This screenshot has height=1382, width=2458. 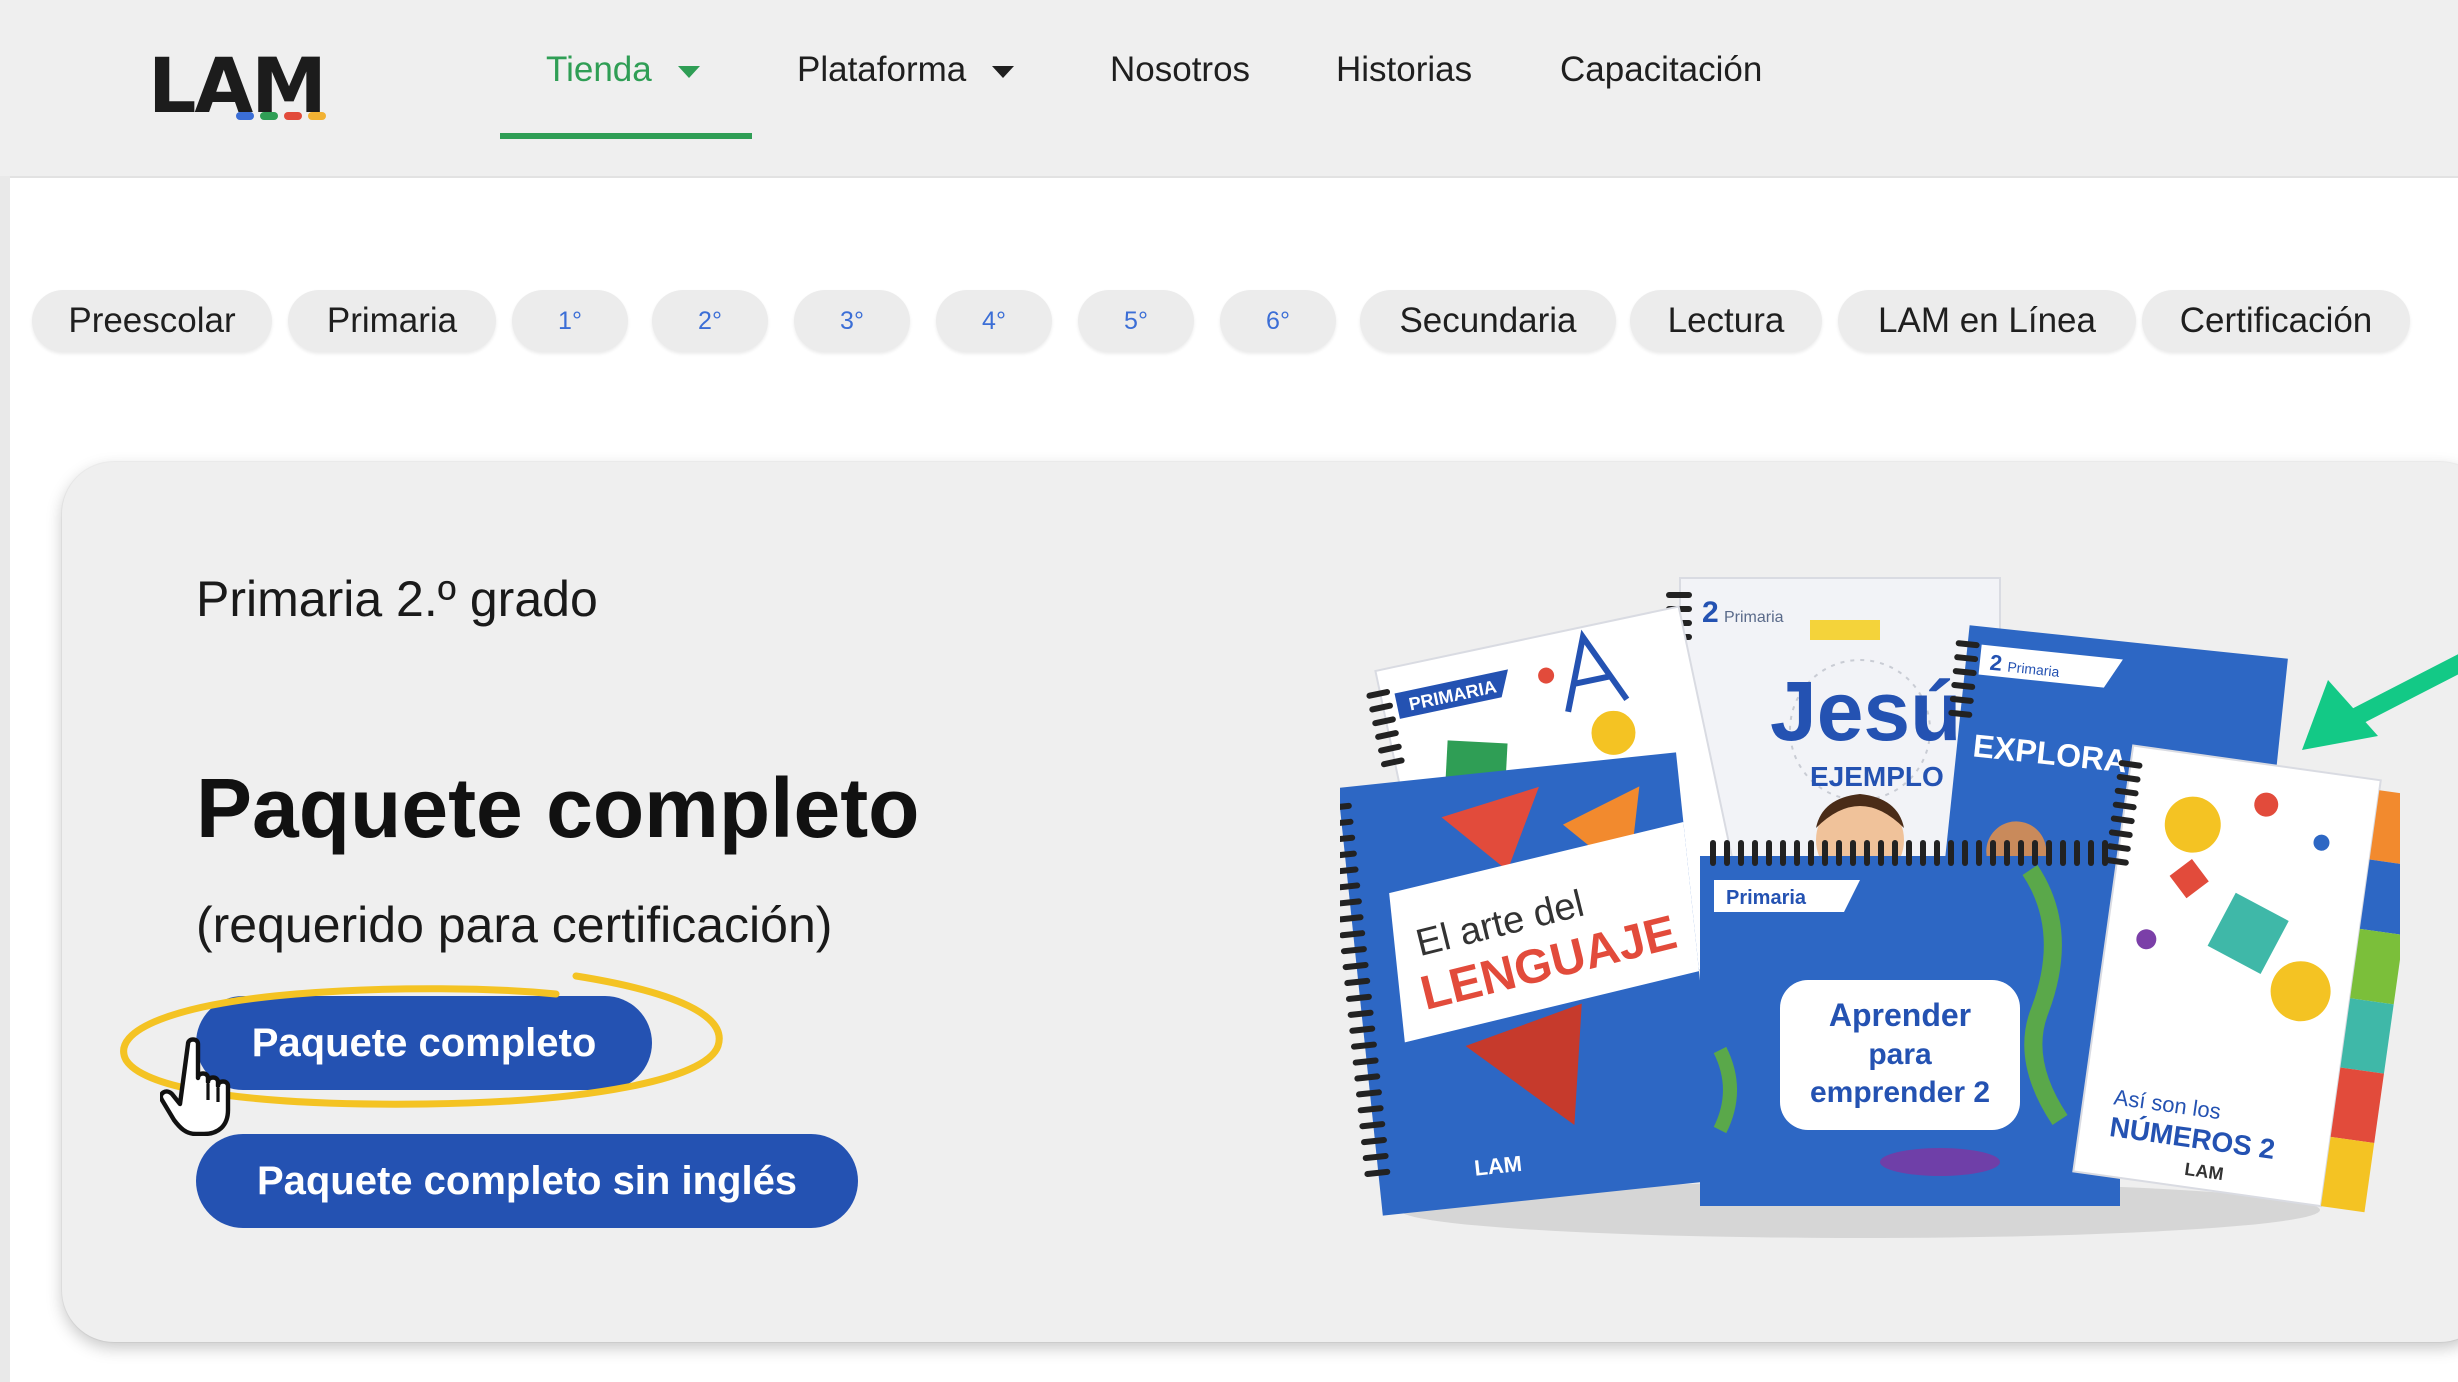 I want to click on chip-label: Lectura, so click(x=1726, y=320).